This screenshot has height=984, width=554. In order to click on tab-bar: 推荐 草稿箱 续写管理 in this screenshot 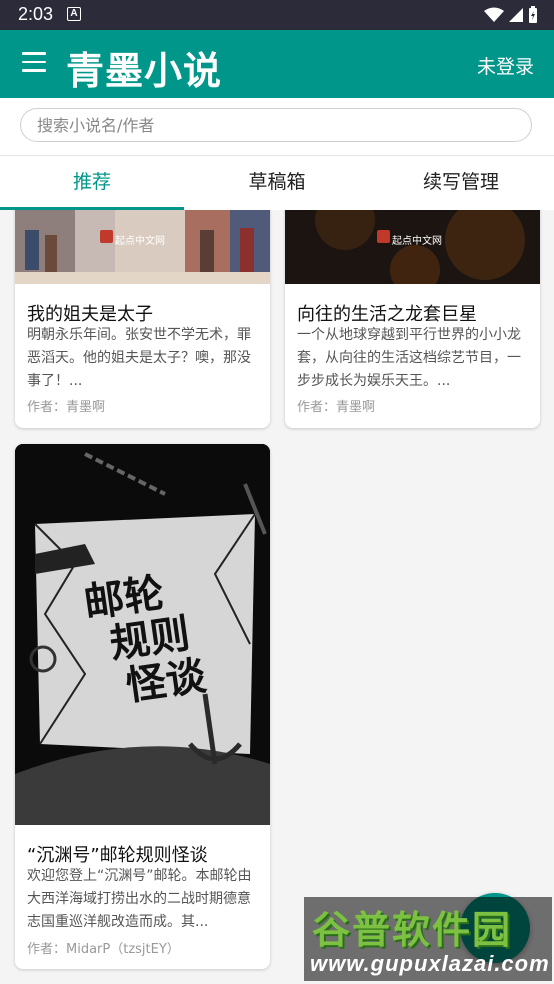, I will do `click(277, 182)`.